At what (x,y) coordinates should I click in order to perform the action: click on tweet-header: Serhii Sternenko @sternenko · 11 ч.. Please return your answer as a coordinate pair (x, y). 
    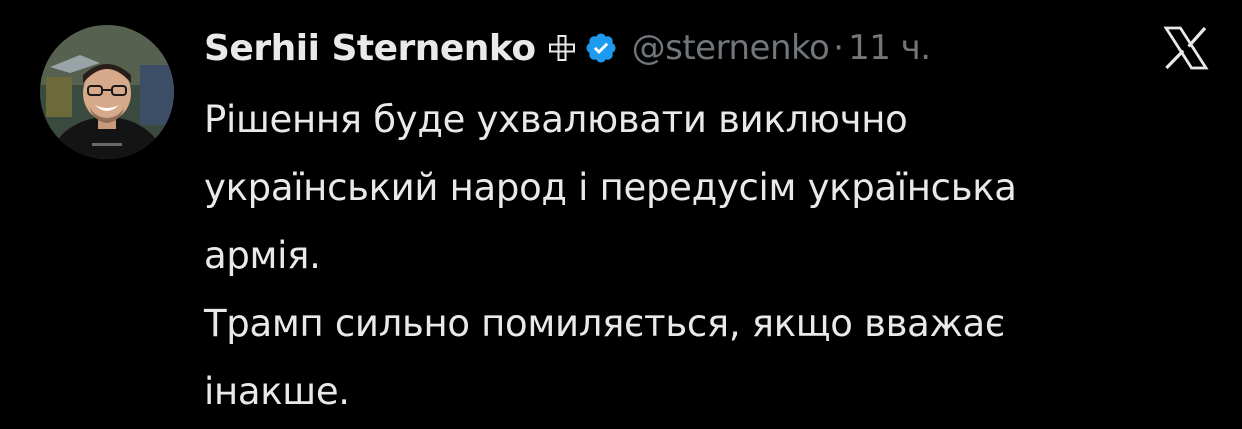
    Looking at the image, I should click on (567, 48).